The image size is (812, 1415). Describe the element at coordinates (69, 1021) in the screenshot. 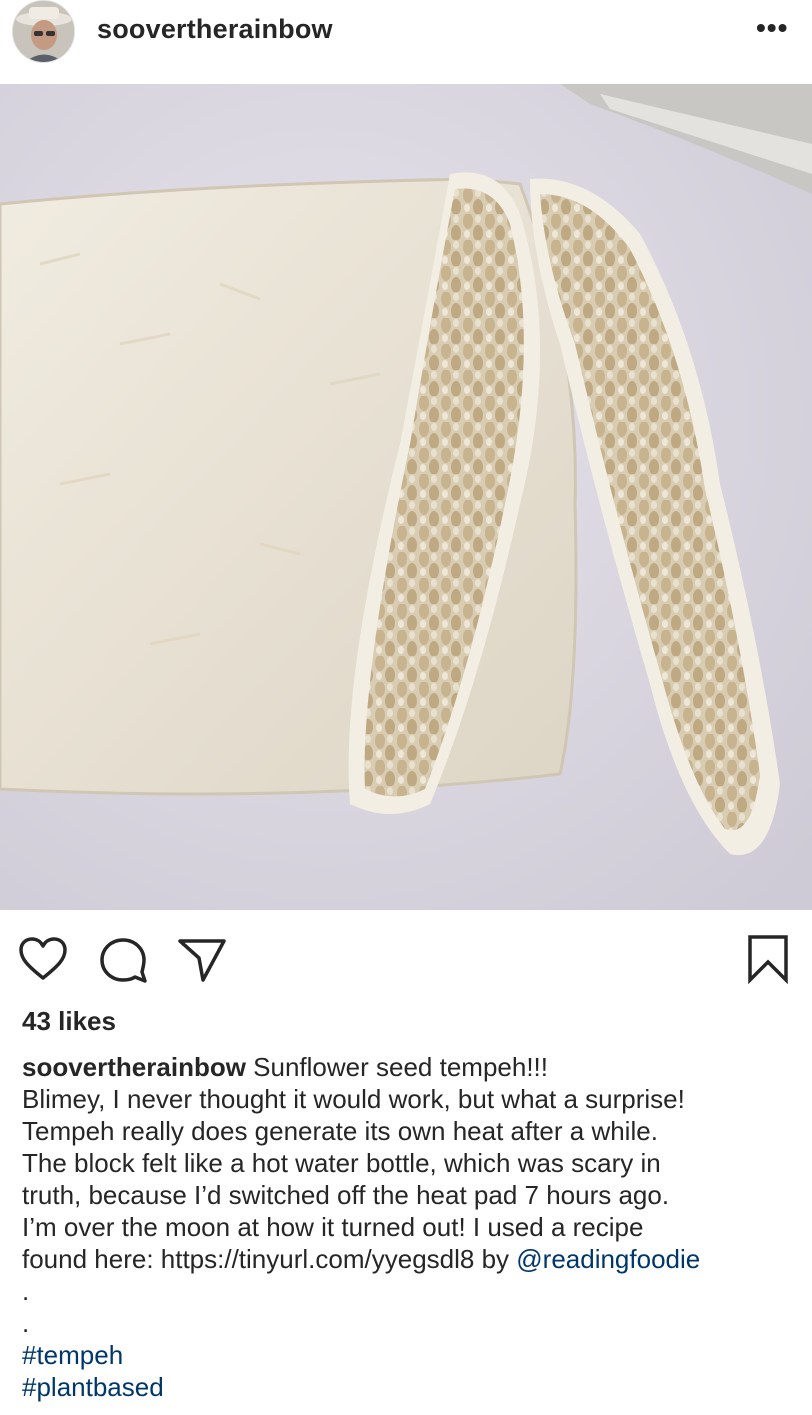

I see `likes-count: 43 likes` at that location.